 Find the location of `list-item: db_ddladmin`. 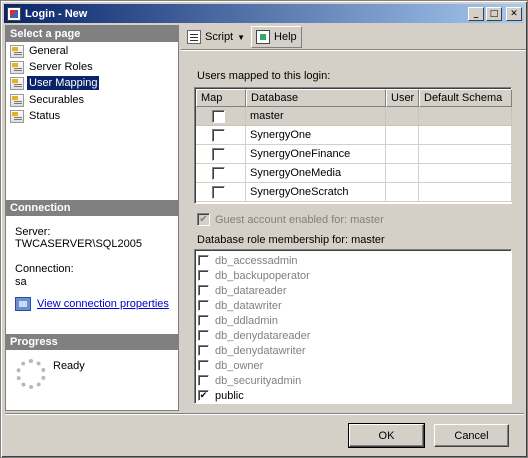

list-item: db_ddladmin is located at coordinates (238, 320).